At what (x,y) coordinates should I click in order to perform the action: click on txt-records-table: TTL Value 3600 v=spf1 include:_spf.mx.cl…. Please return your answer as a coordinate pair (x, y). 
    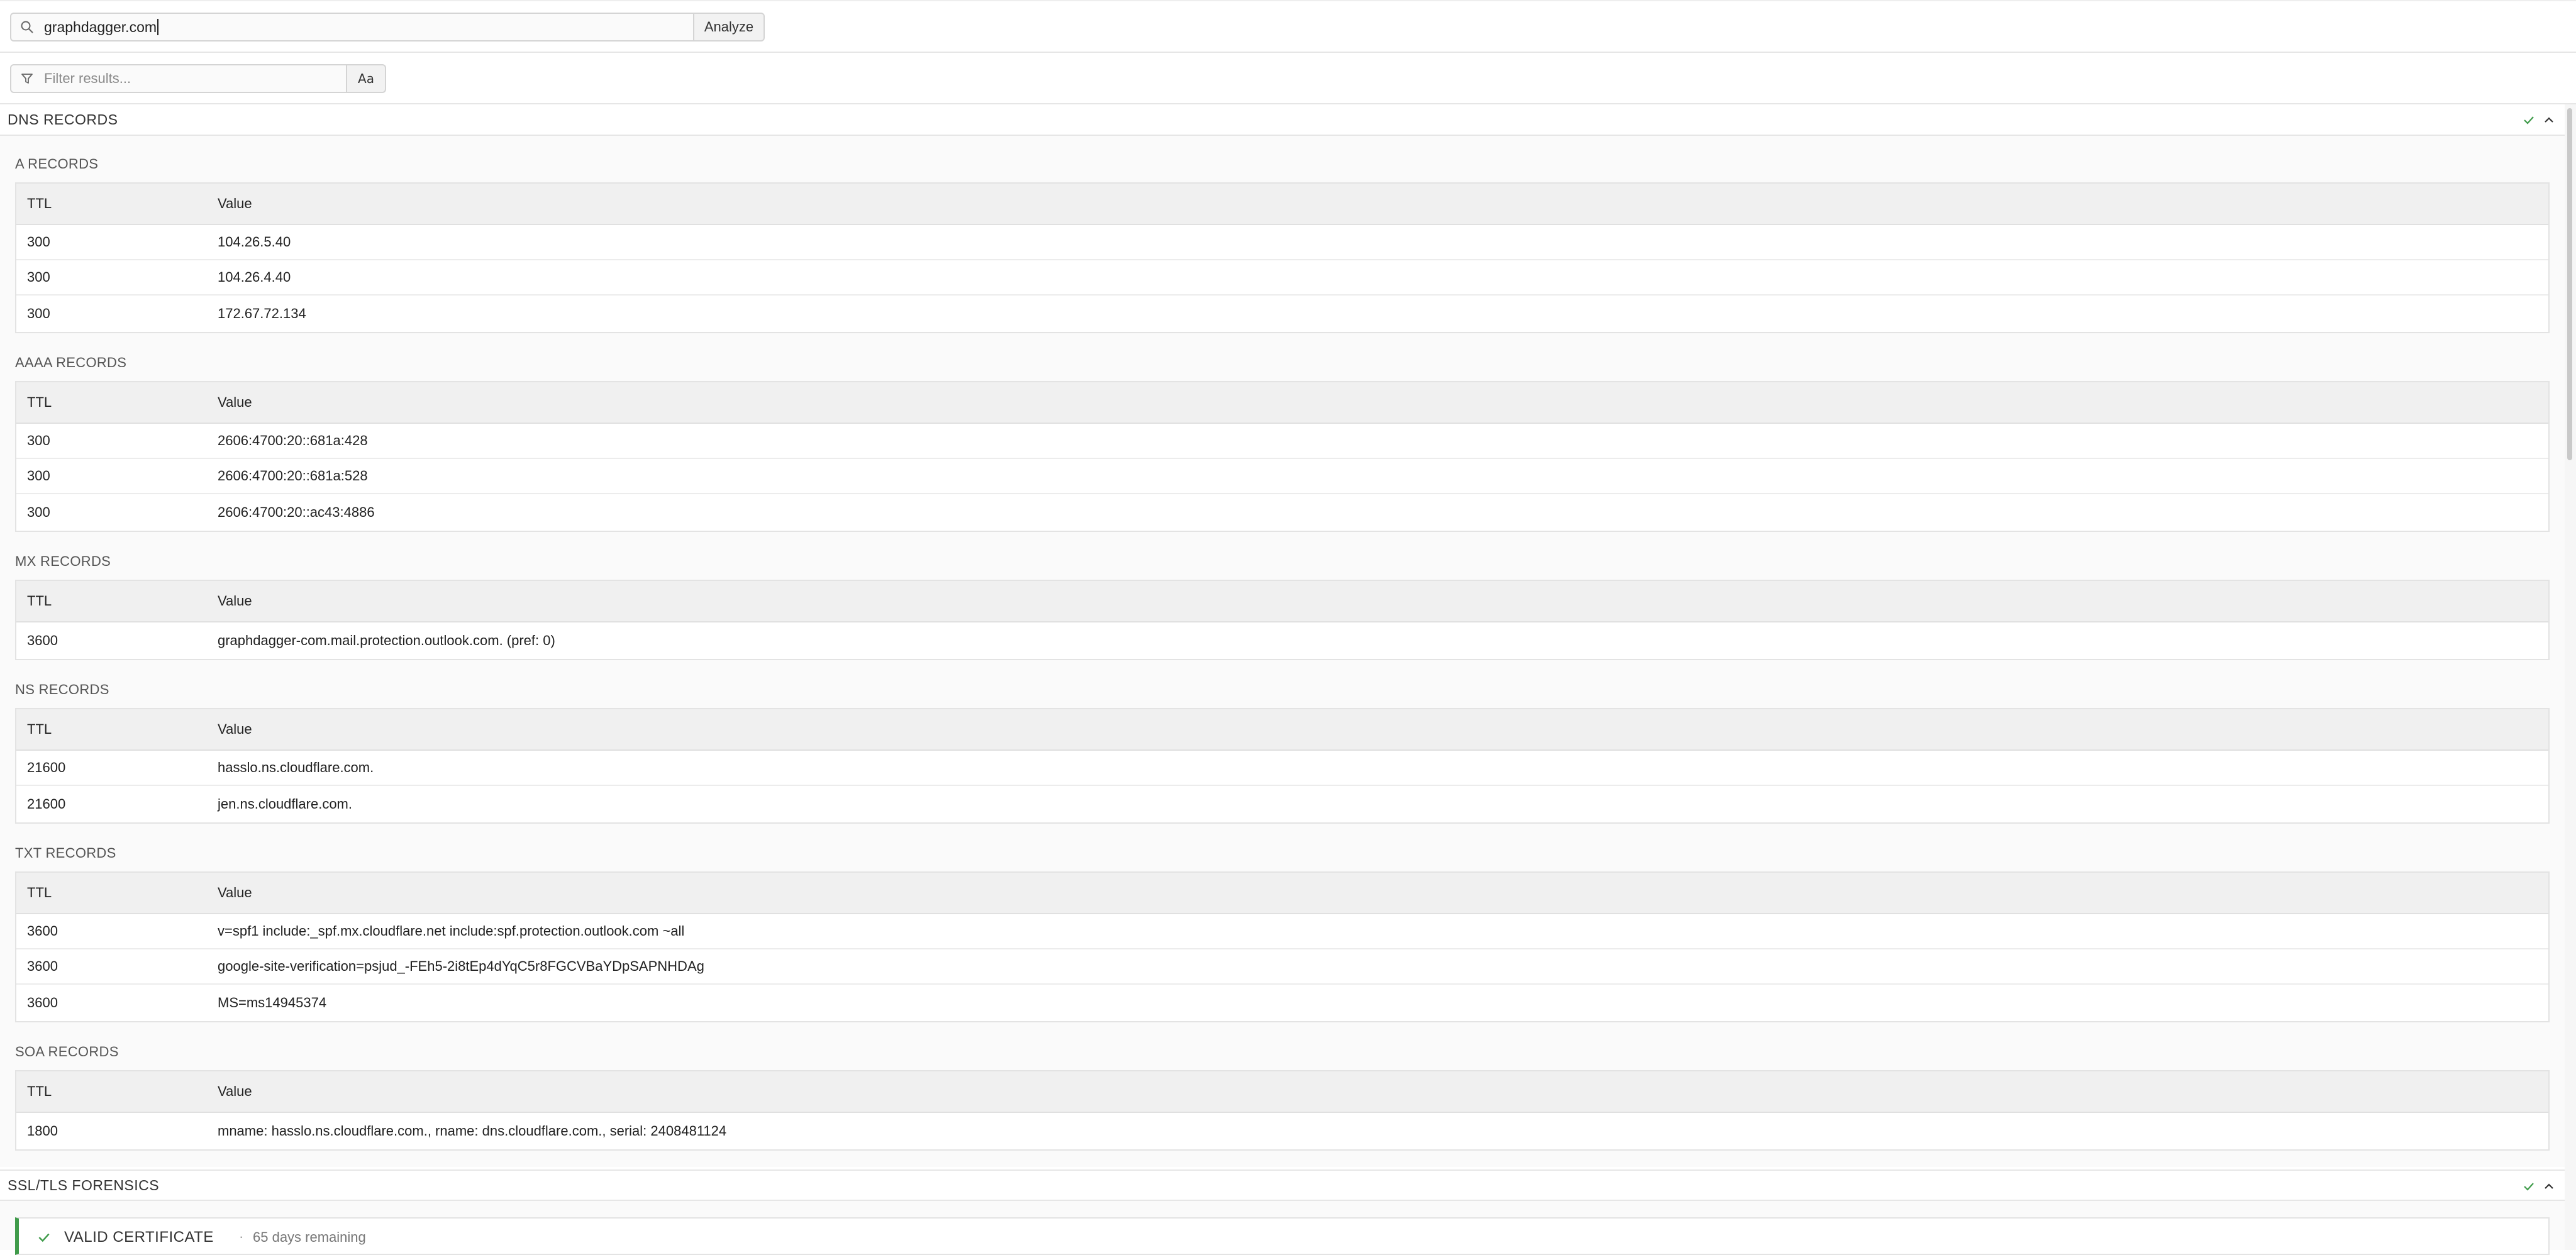
    Looking at the image, I should click on (1282, 947).